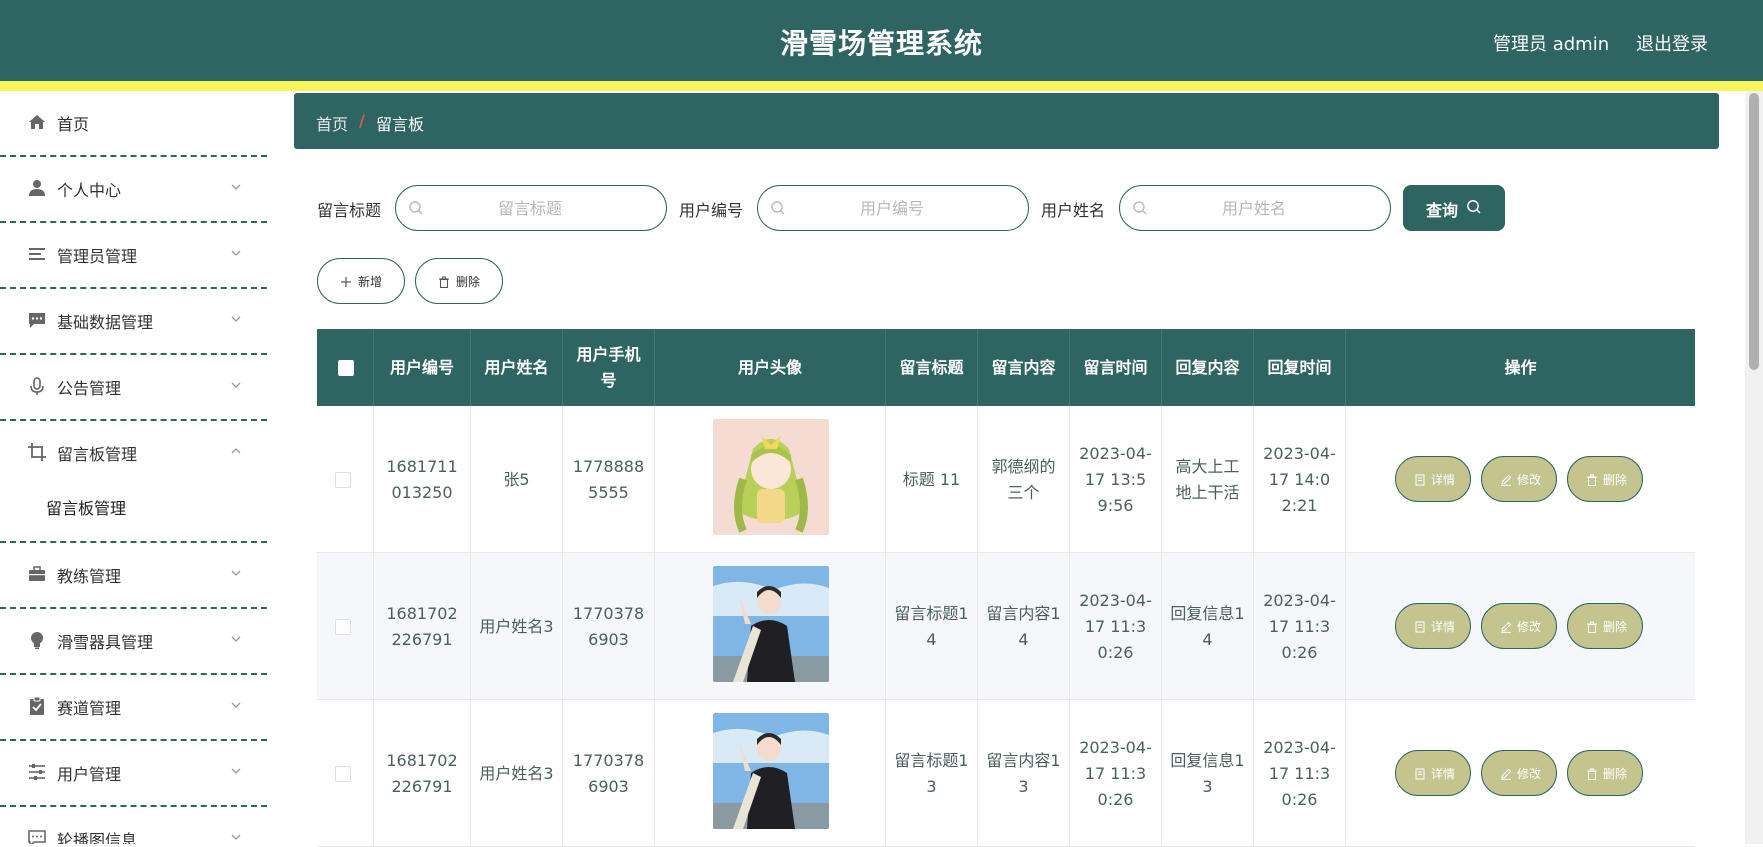 The height and width of the screenshot is (847, 1763). I want to click on batch-delete-button: 删除, so click(459, 281).